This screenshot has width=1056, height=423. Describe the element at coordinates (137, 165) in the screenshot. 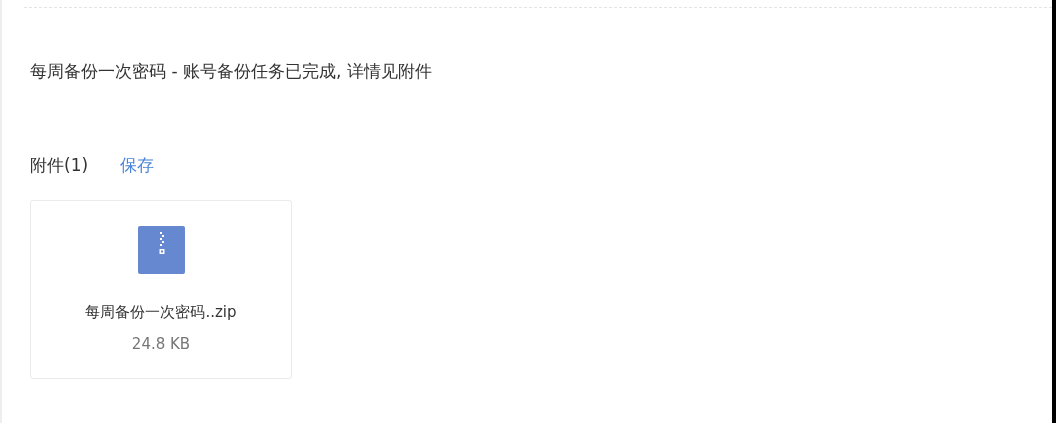

I see `save-link: 保存` at that location.